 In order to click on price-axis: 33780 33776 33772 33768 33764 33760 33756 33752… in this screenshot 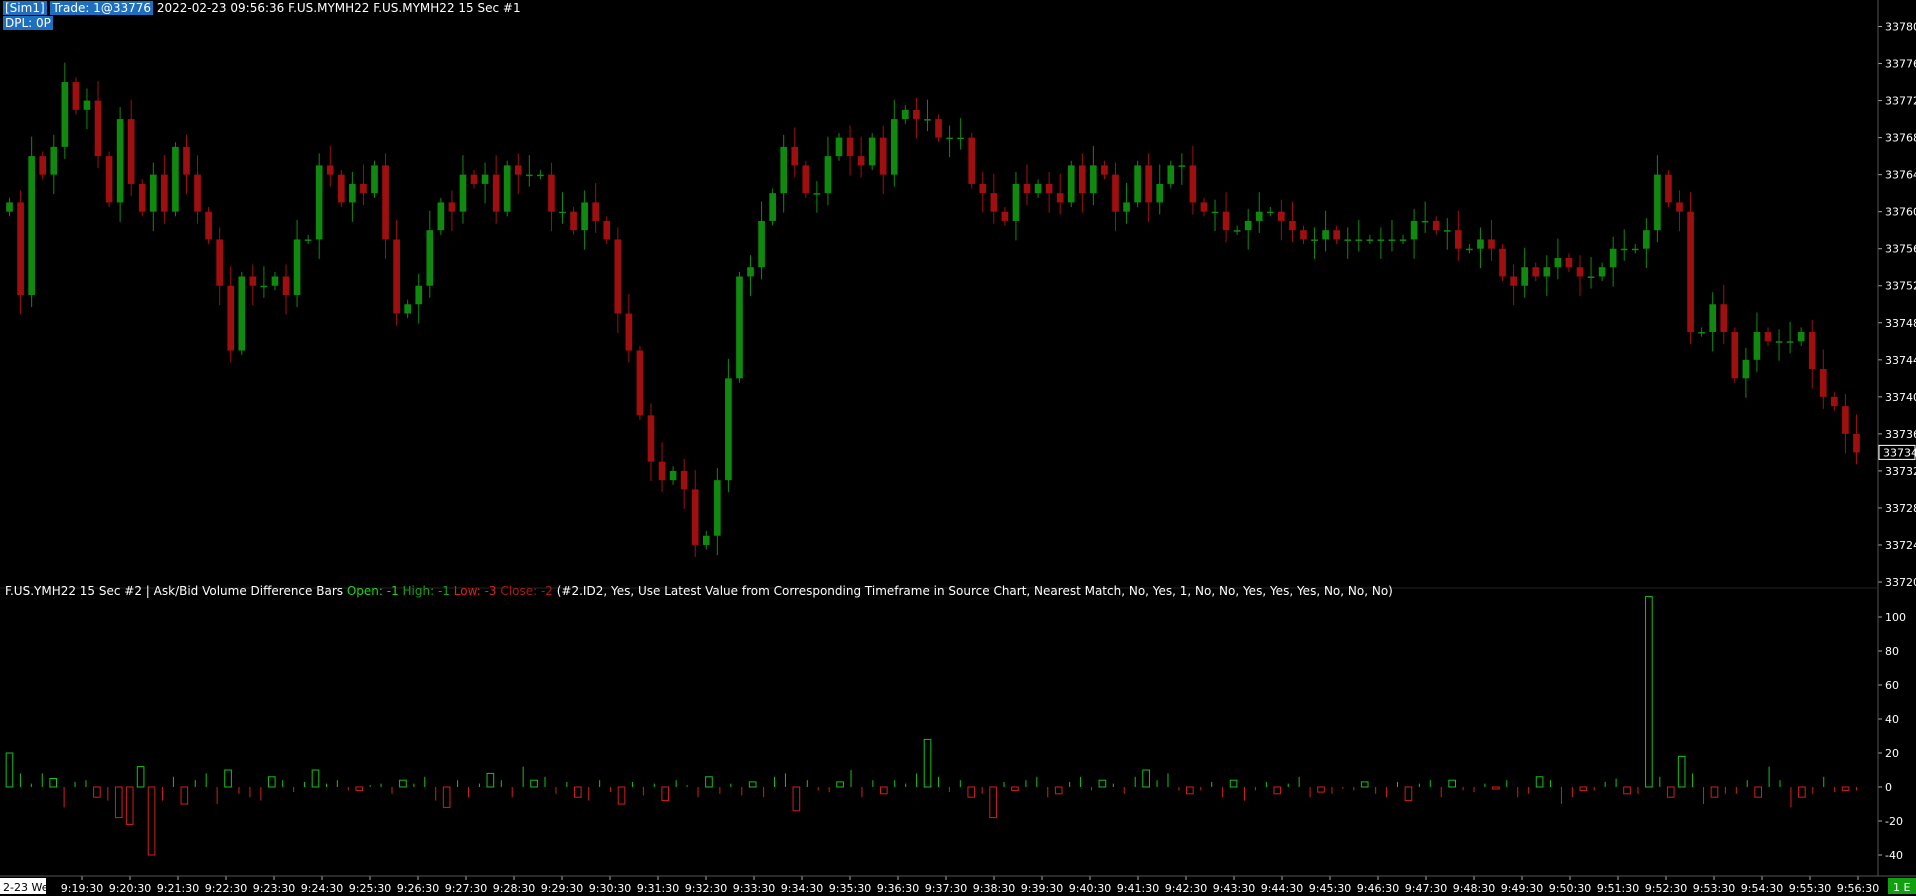, I will do `click(1897, 305)`.